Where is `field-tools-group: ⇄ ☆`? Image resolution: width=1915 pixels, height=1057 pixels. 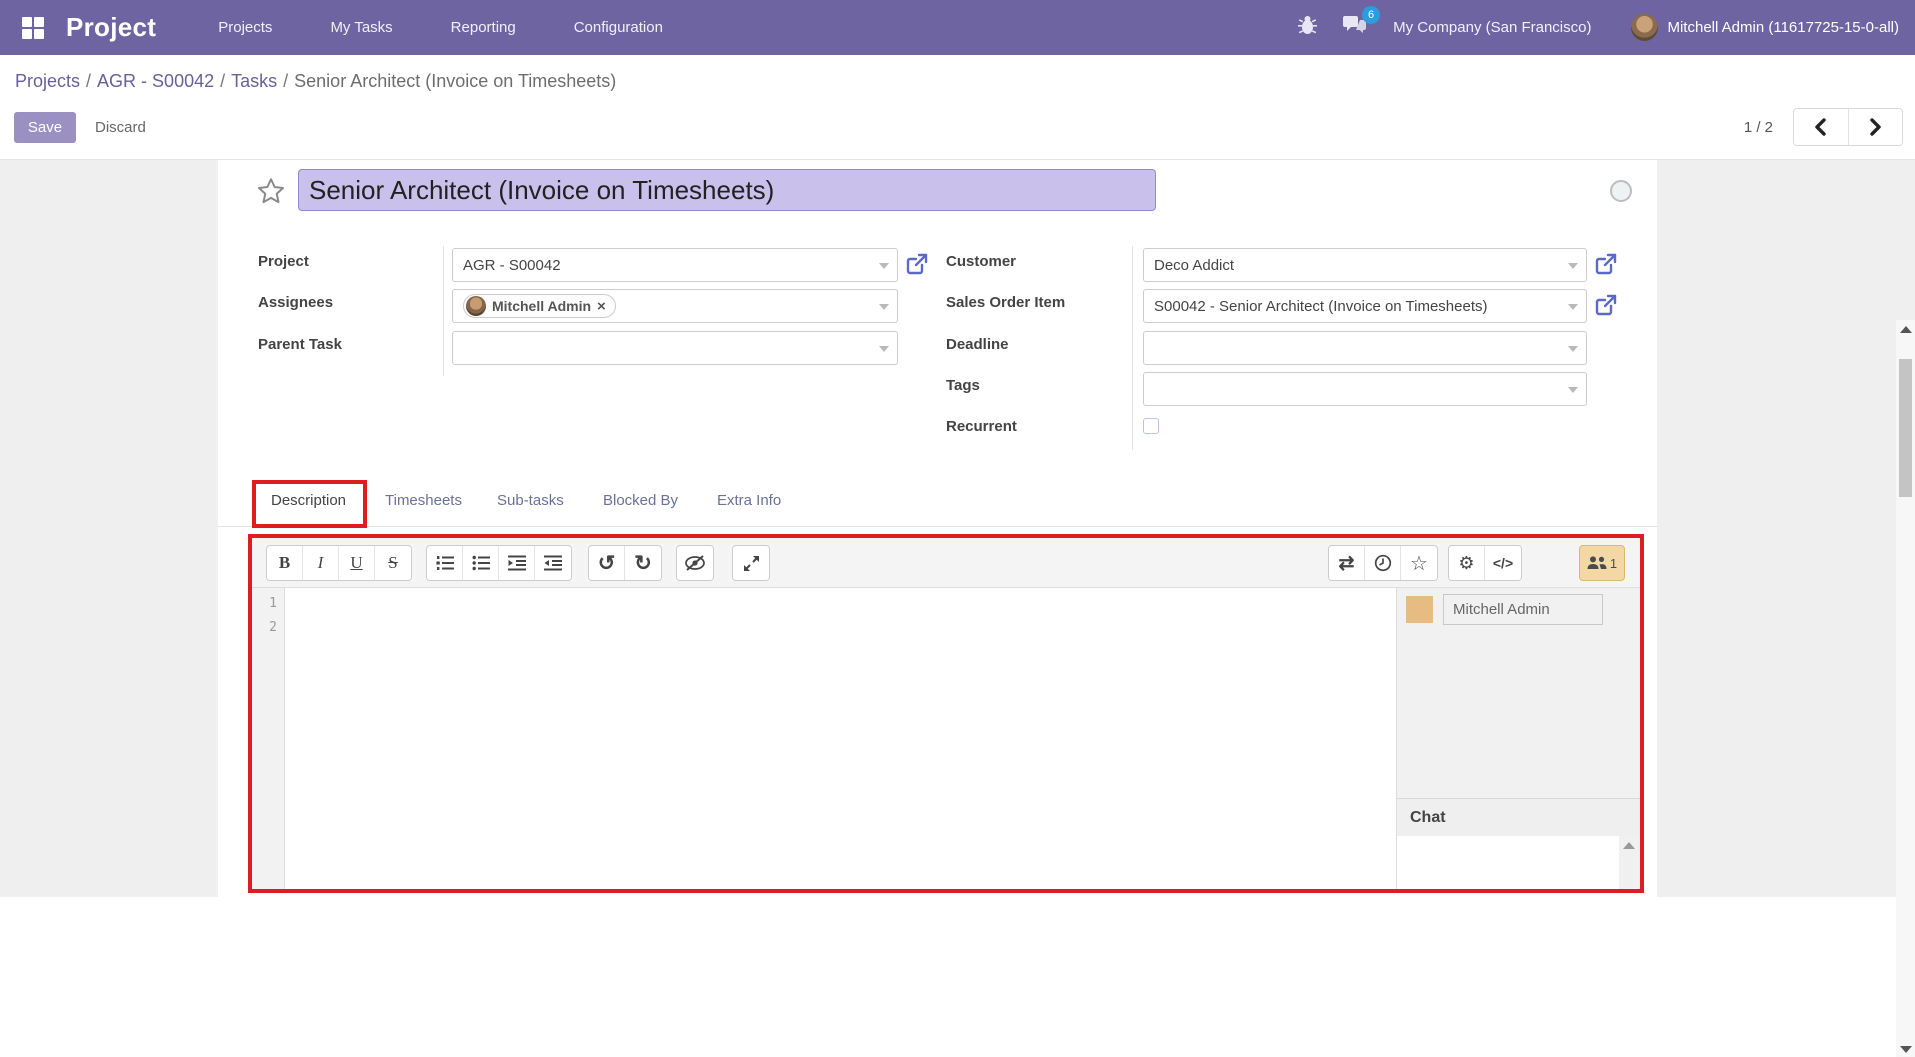 field-tools-group: ⇄ ☆ is located at coordinates (1383, 563).